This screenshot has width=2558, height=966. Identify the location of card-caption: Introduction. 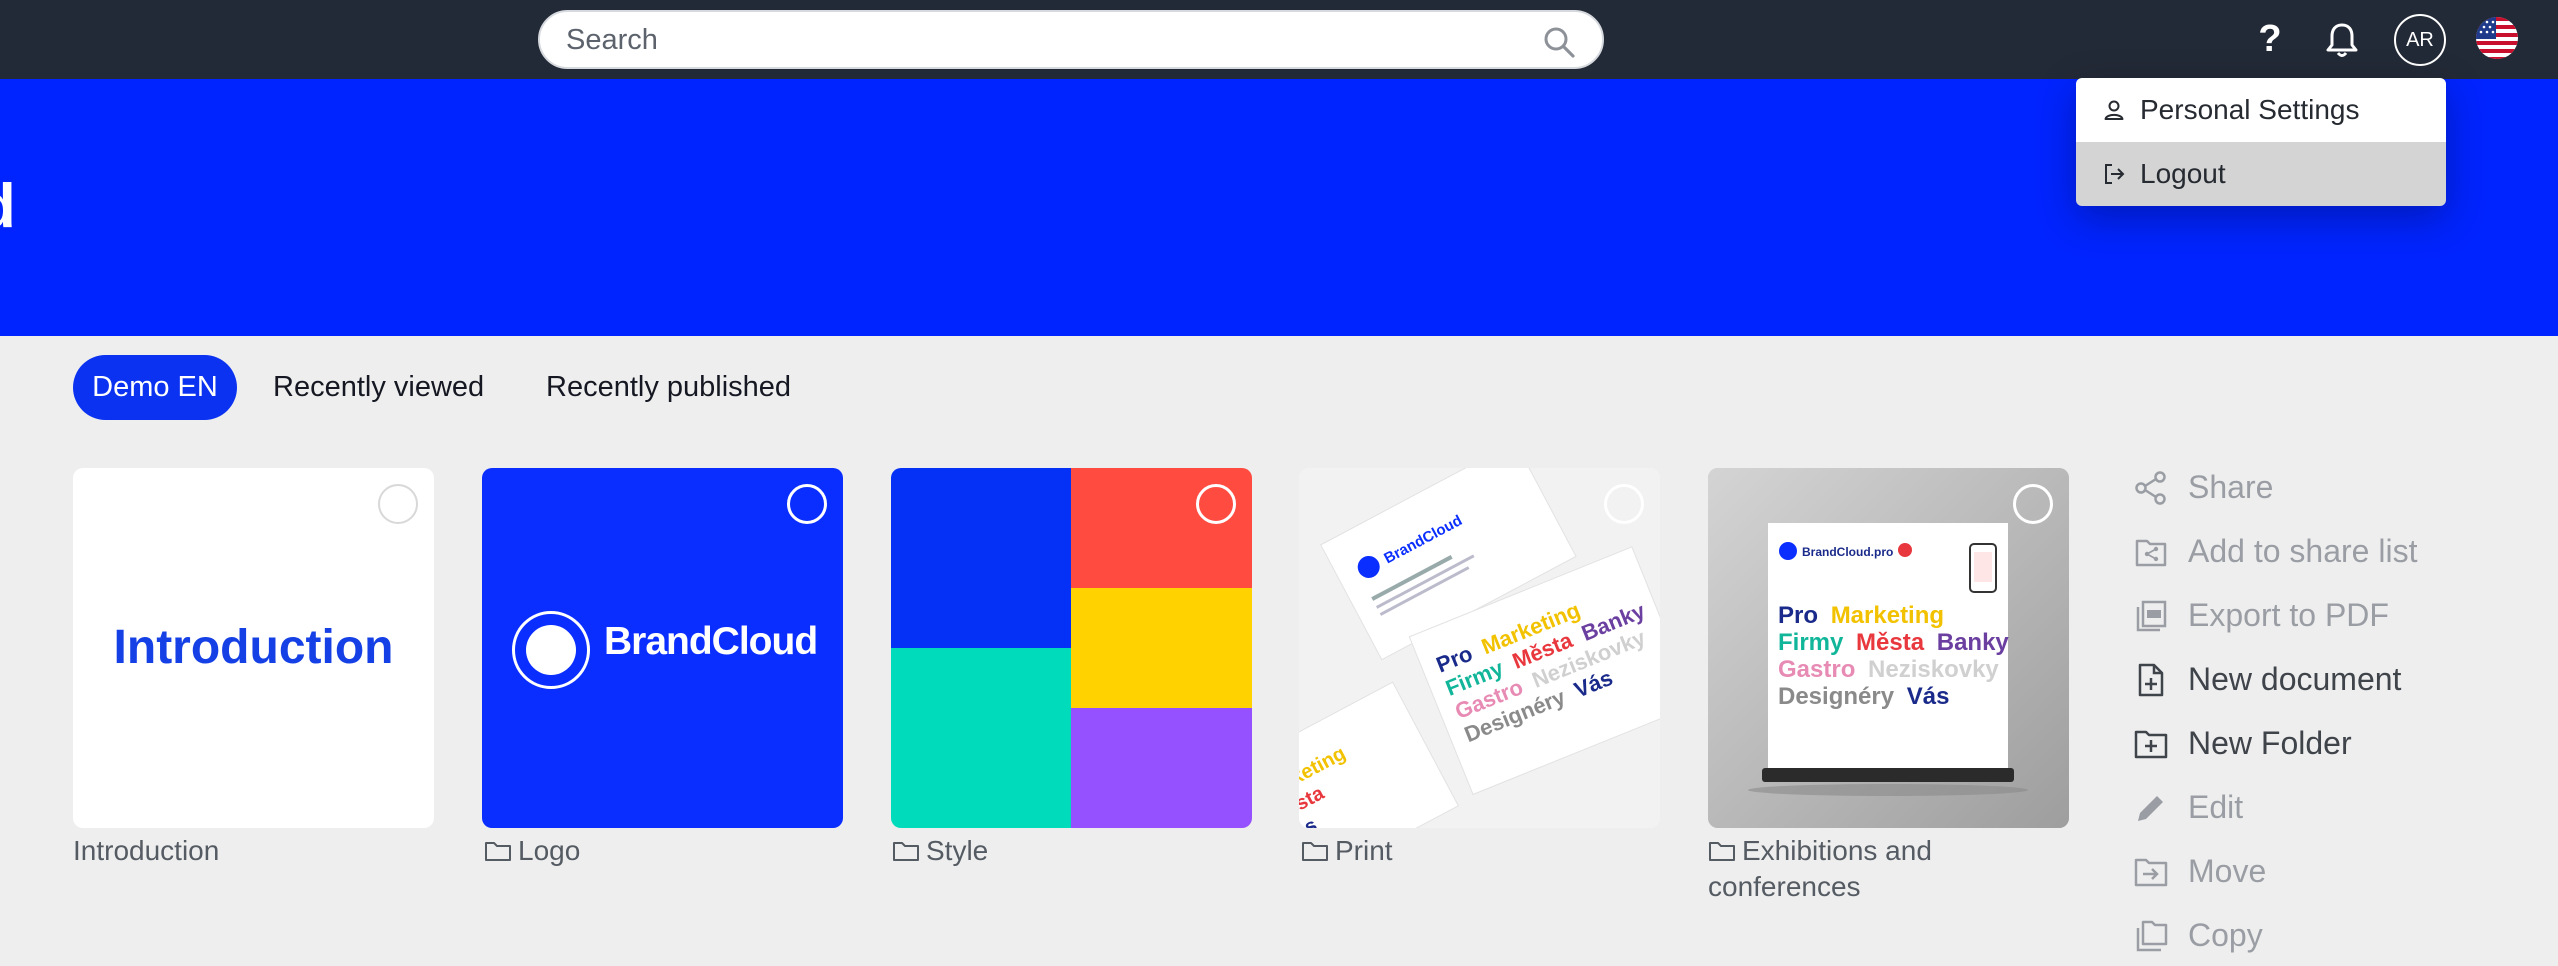
(146, 851).